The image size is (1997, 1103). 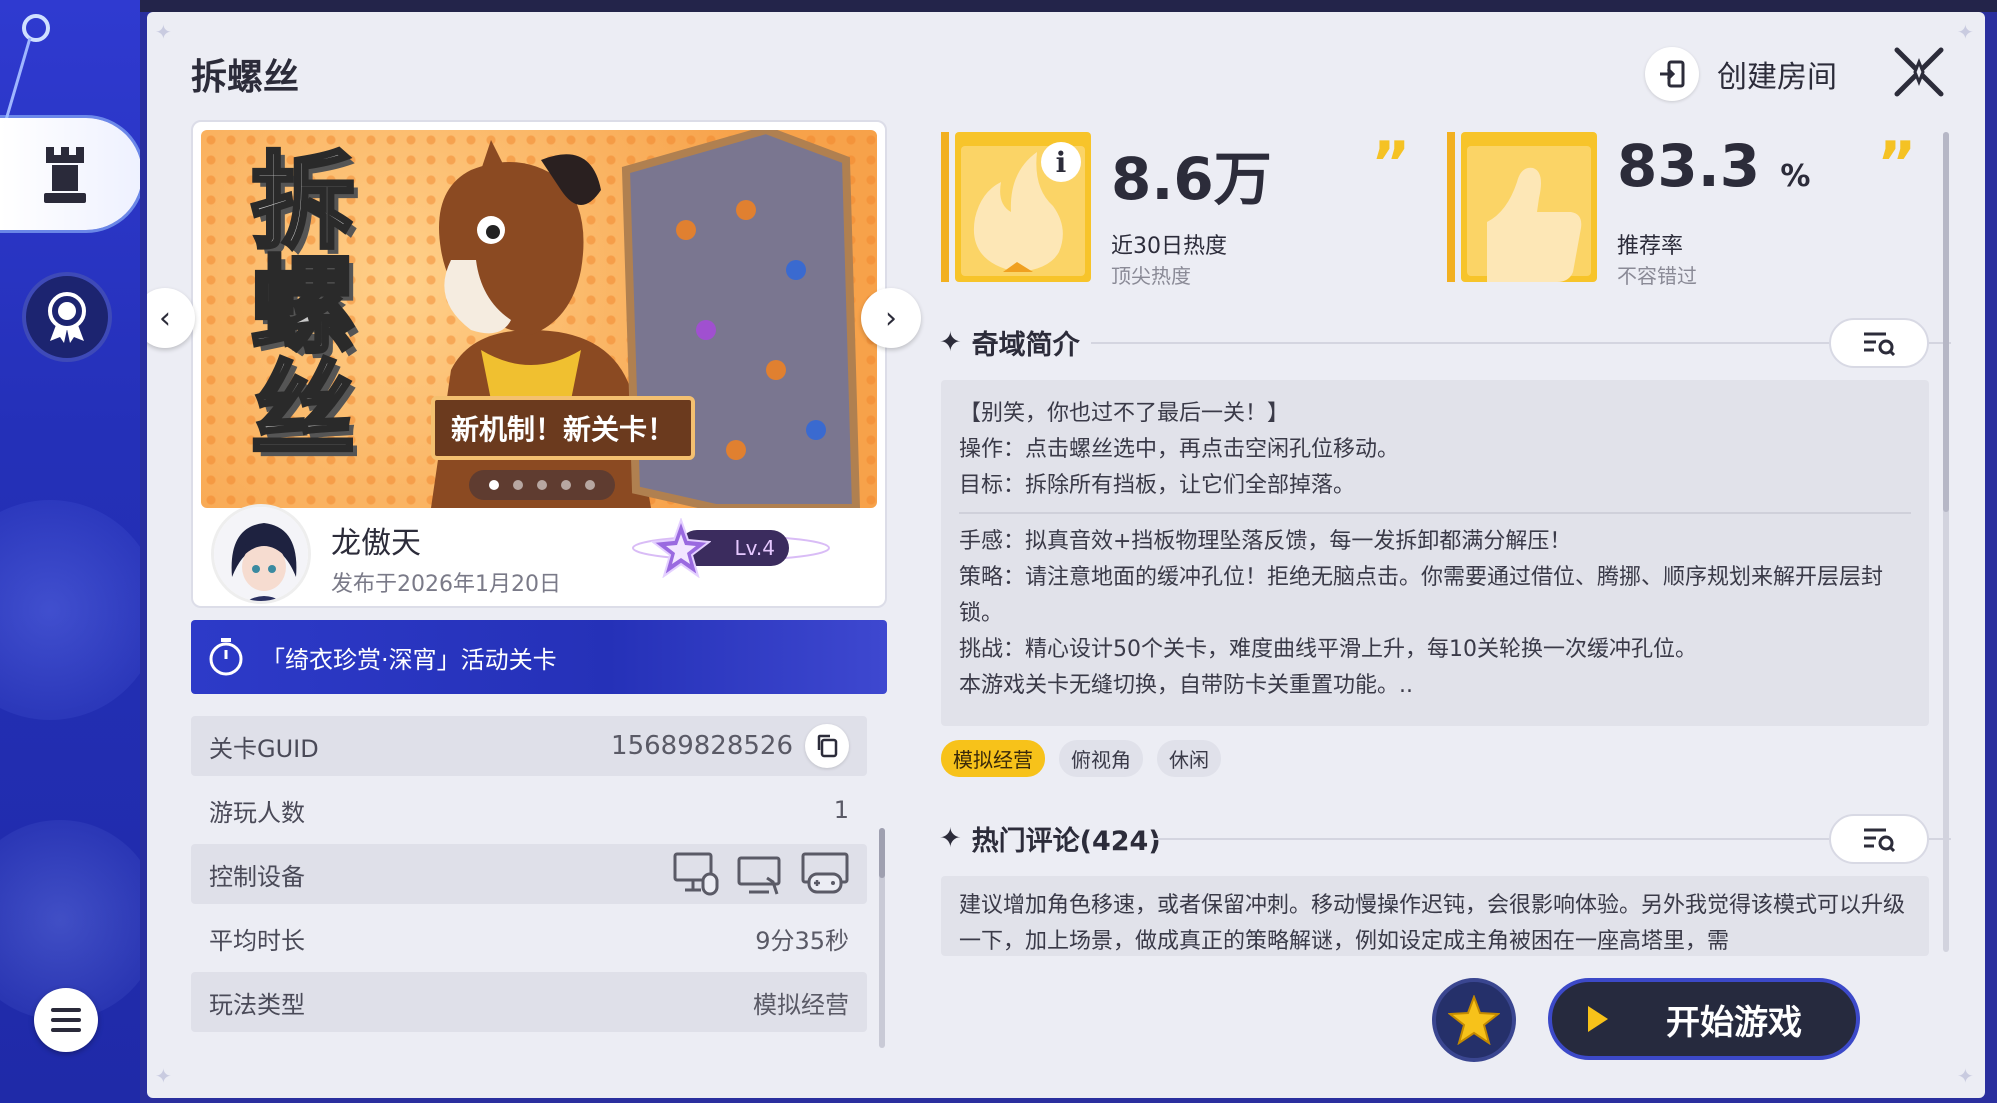 I want to click on genre-label: 玩法类型, so click(x=257, y=1004).